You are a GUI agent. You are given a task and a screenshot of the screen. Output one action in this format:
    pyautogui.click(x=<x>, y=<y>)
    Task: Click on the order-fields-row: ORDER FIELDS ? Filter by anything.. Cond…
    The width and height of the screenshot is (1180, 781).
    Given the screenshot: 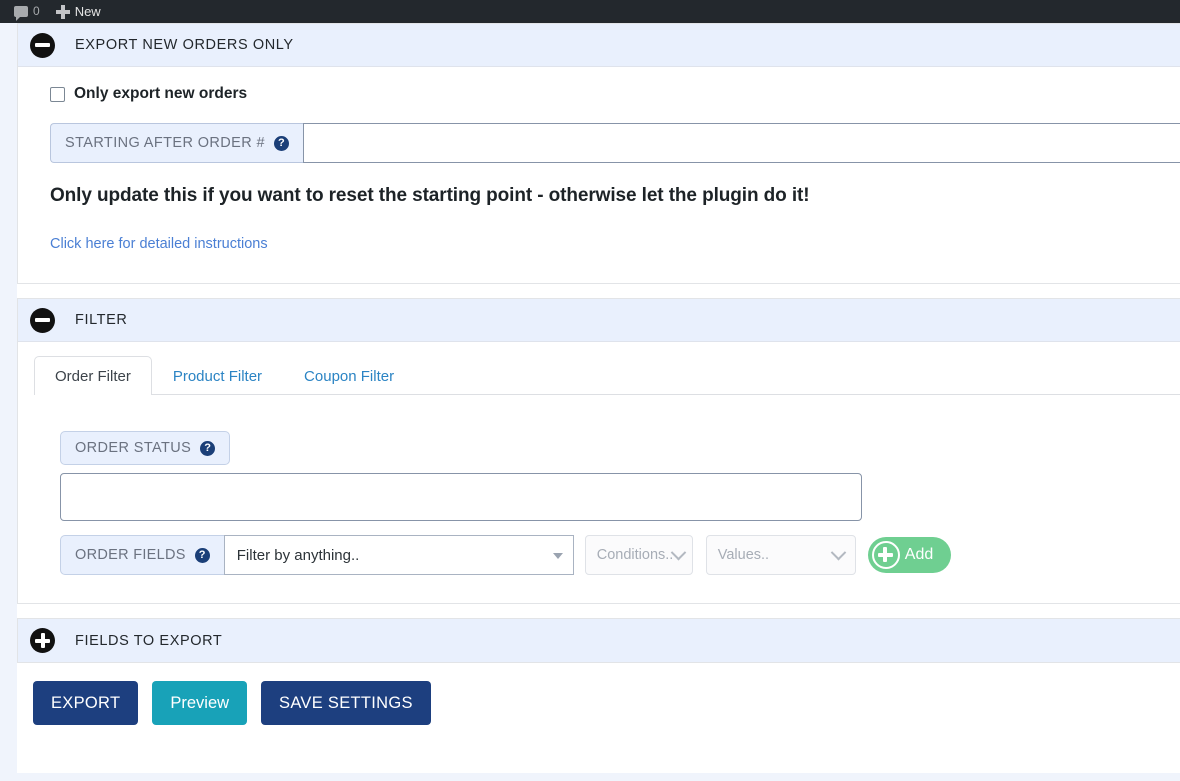 What is the action you would take?
    pyautogui.click(x=620, y=555)
    